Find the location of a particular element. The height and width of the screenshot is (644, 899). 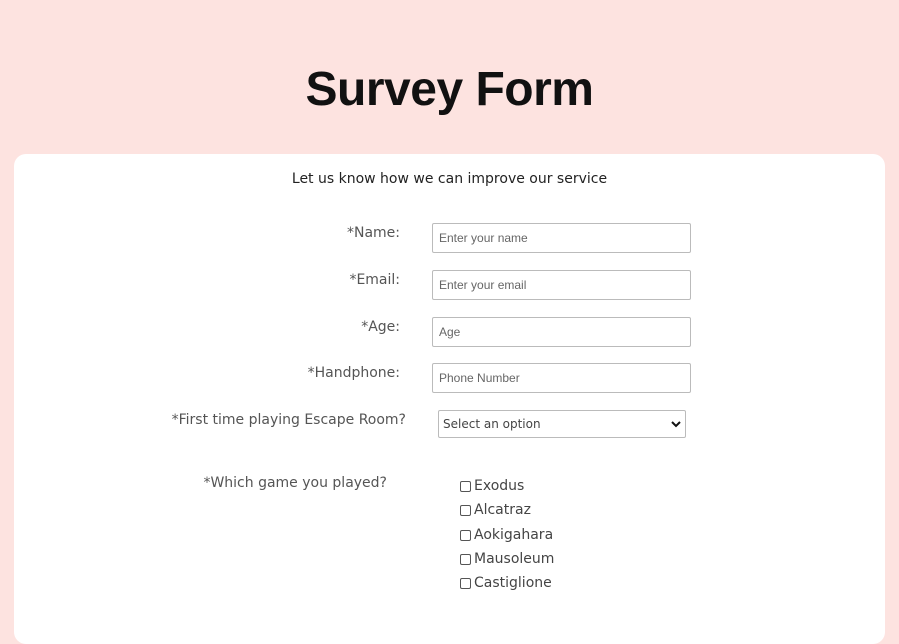

select-value: Select an option is located at coordinates (492, 424).